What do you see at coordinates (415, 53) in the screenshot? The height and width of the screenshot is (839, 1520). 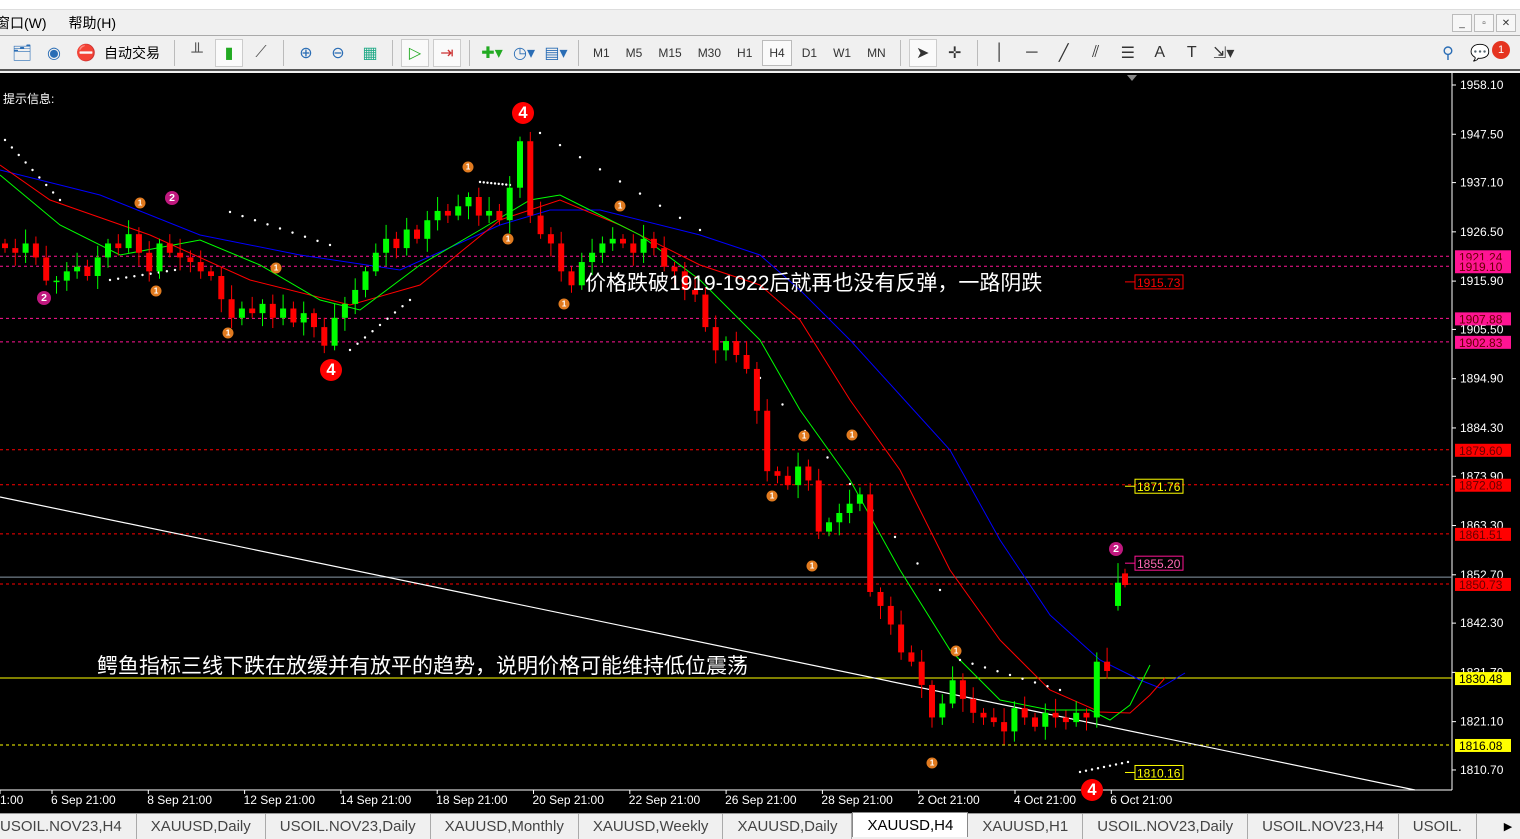 I see `auto-scroll-icon: ▷` at bounding box center [415, 53].